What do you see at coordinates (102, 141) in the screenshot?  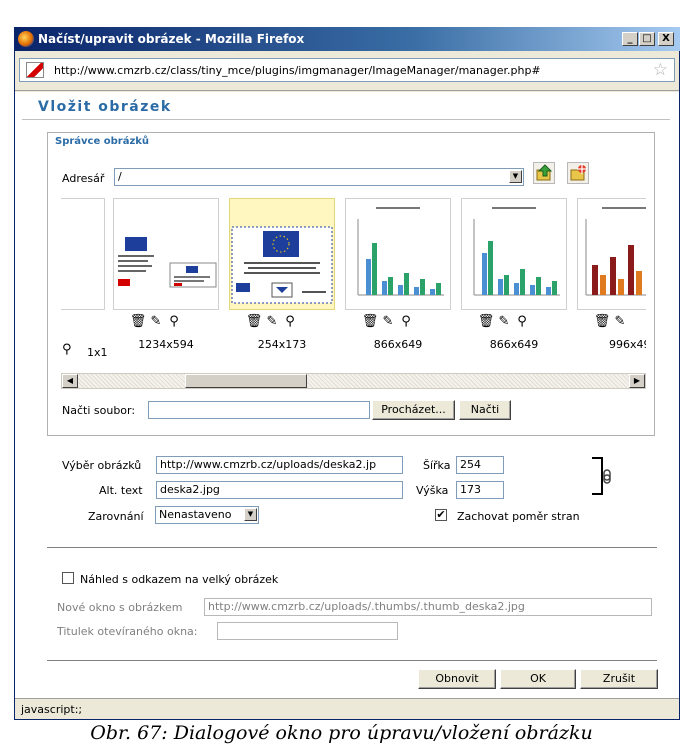 I see `image-manager-legend: Správce obrázků` at bounding box center [102, 141].